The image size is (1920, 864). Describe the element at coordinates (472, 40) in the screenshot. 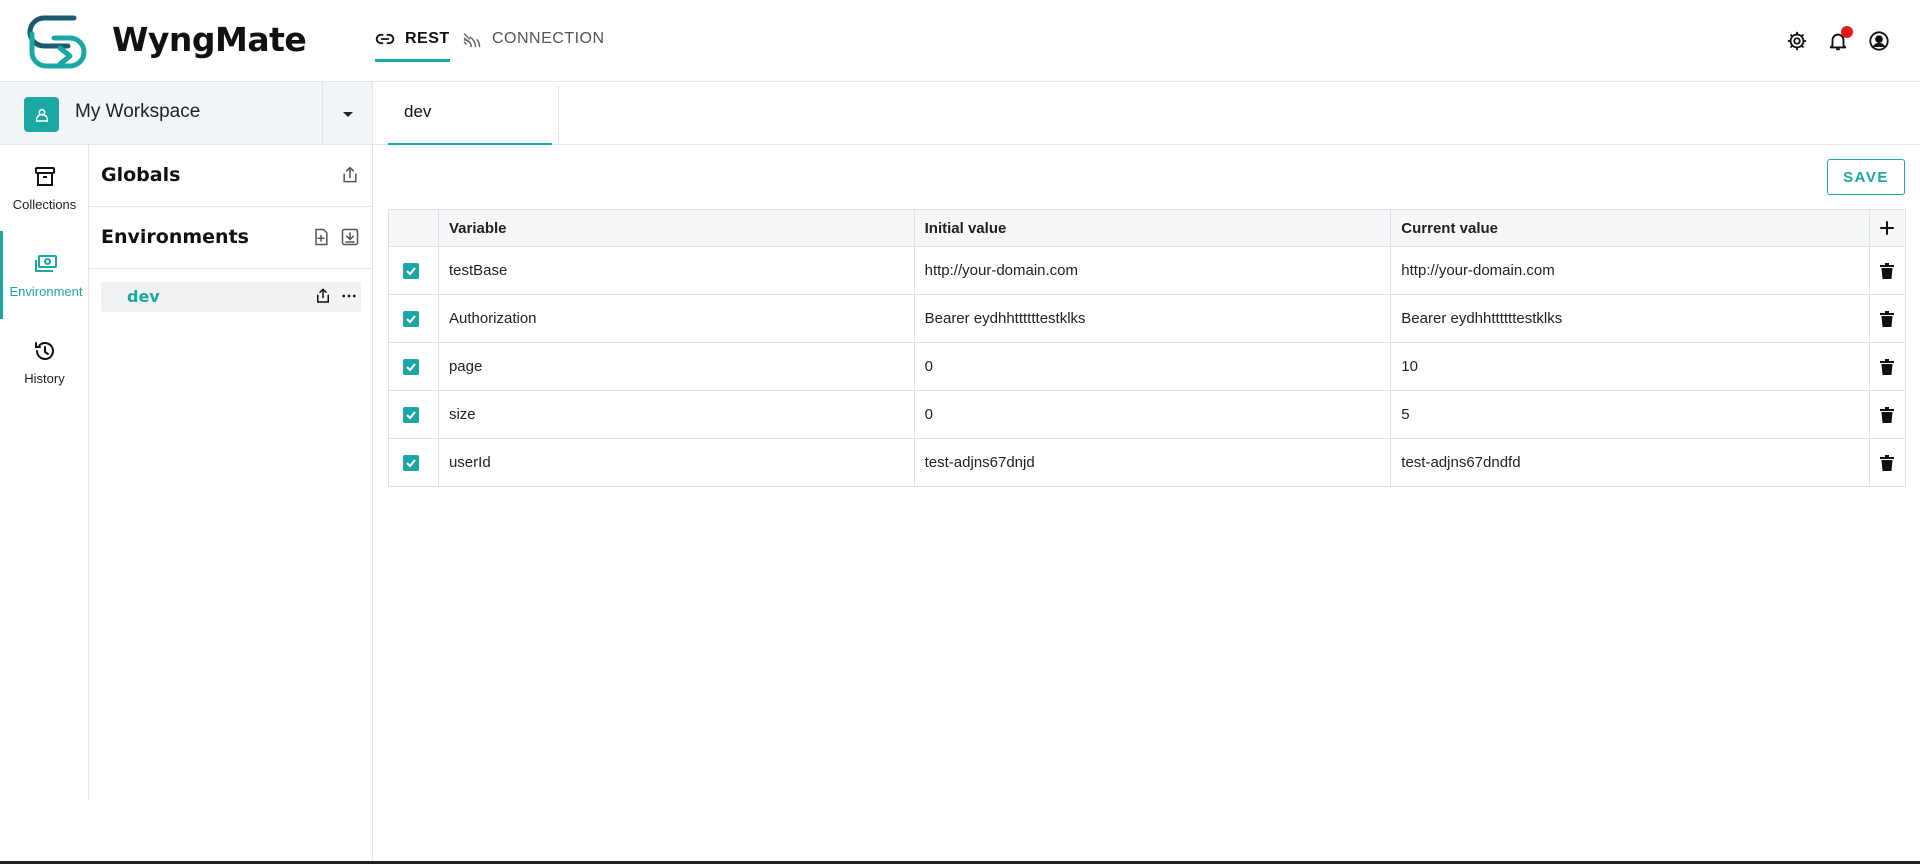

I see `connection-icon` at that location.